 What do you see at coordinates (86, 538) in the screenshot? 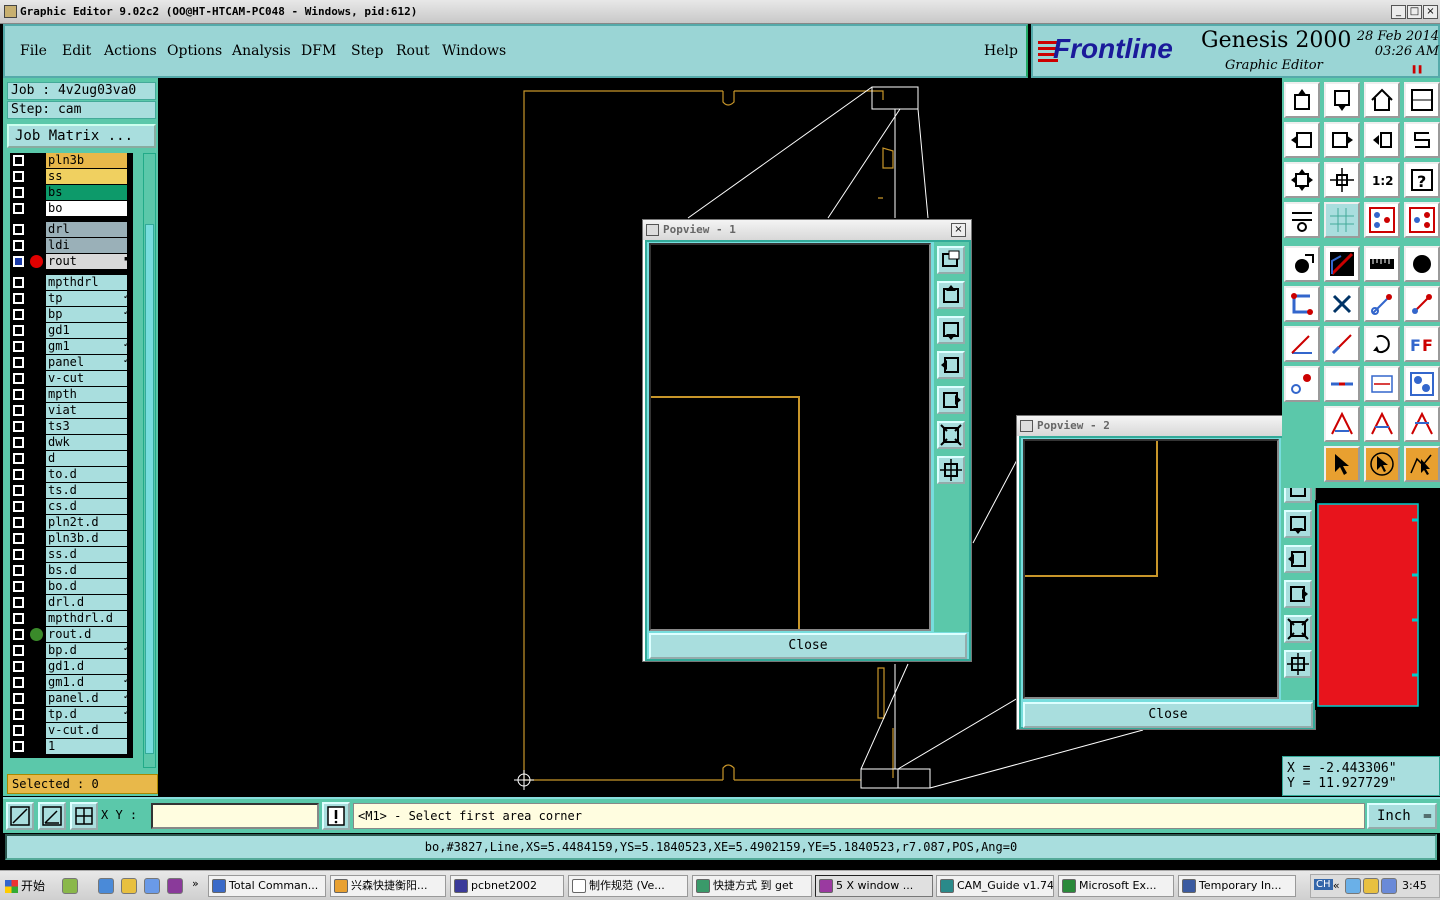
I see `layer-name: pln3b.d` at bounding box center [86, 538].